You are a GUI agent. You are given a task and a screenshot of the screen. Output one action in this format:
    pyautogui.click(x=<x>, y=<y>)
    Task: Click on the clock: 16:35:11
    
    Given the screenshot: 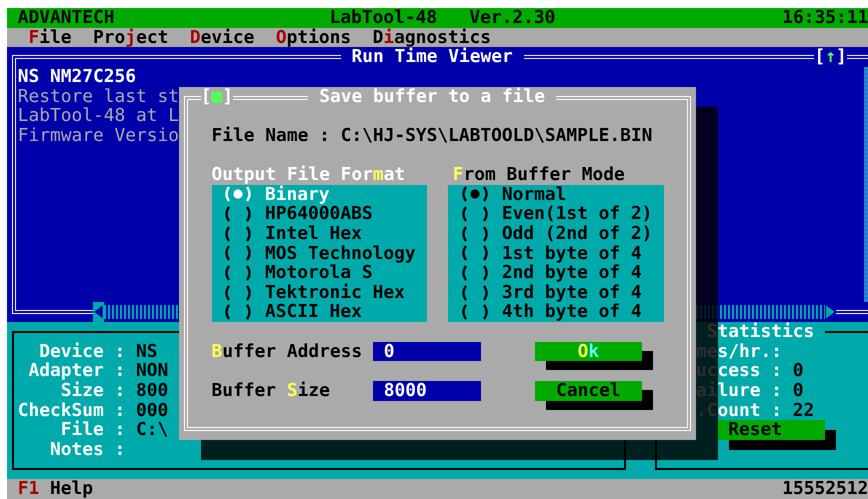 What is the action you would take?
    pyautogui.click(x=825, y=18)
    